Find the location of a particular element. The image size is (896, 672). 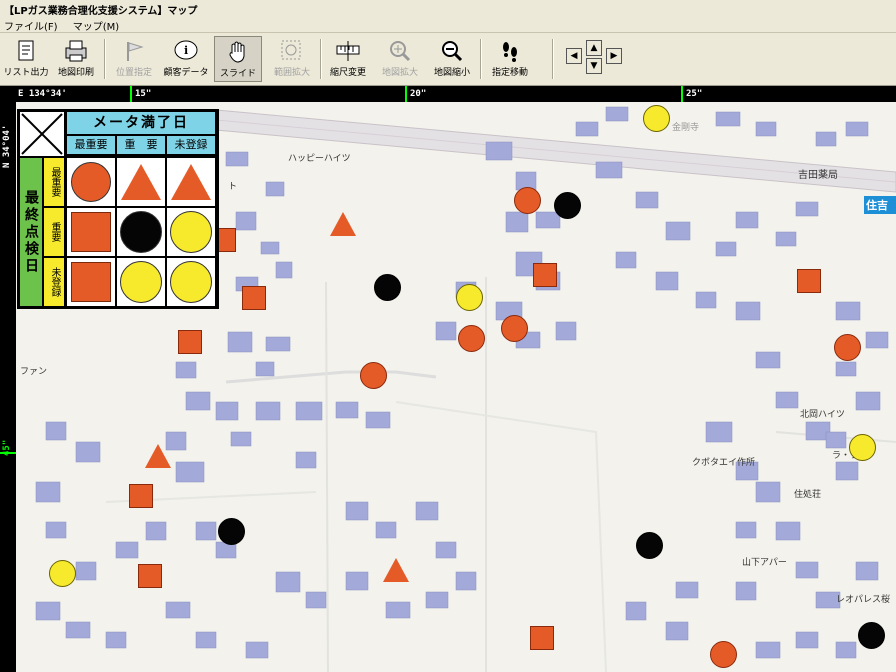

list-output-button: リスト出力 is located at coordinates (26, 59).